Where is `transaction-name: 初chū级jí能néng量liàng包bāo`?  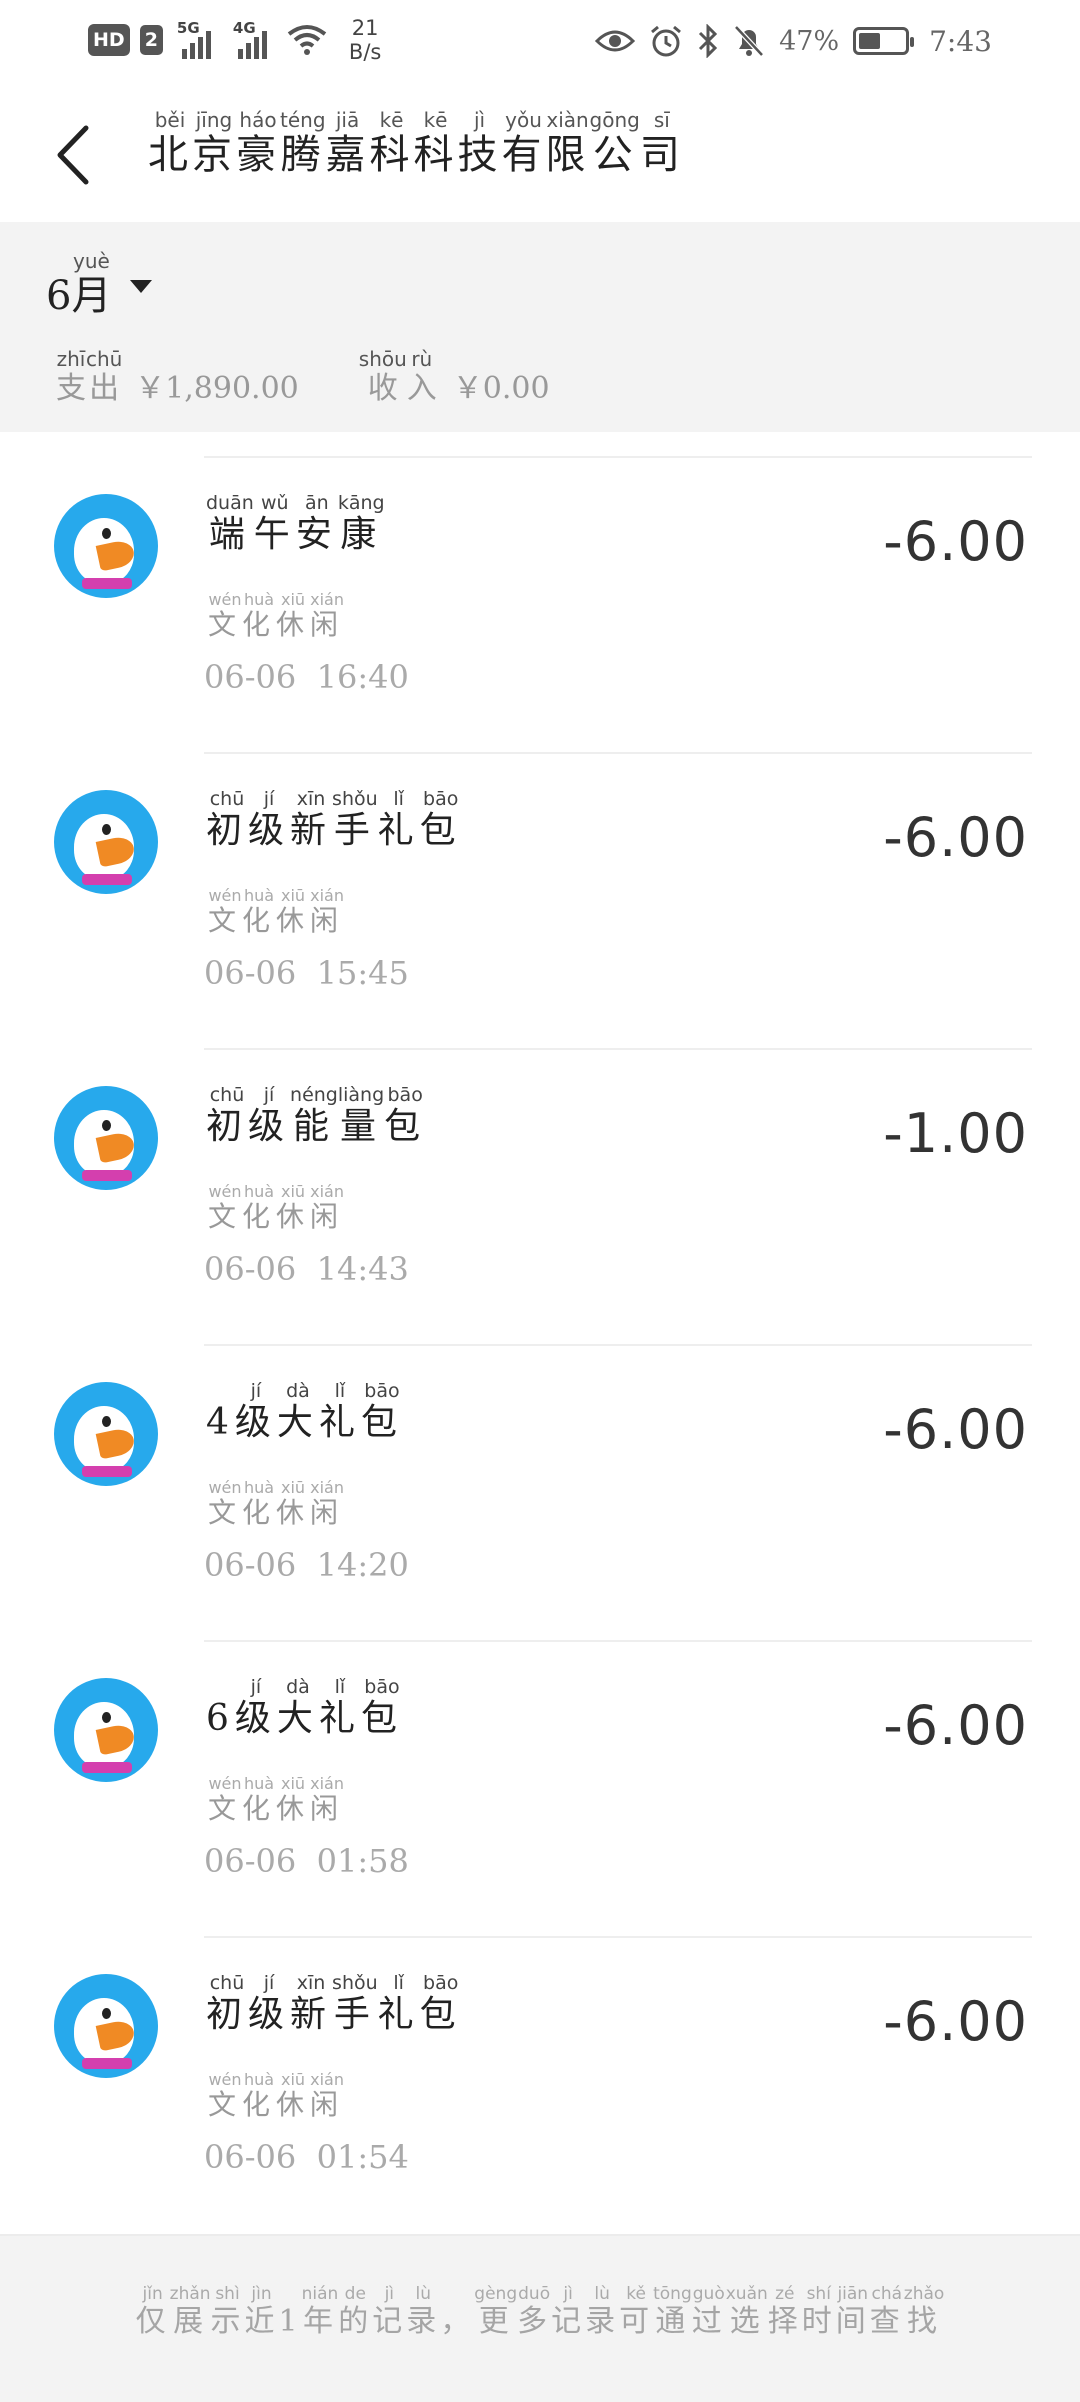
transaction-name: 初chū级jí能néng量liàng包bāo is located at coordinates (316, 1121).